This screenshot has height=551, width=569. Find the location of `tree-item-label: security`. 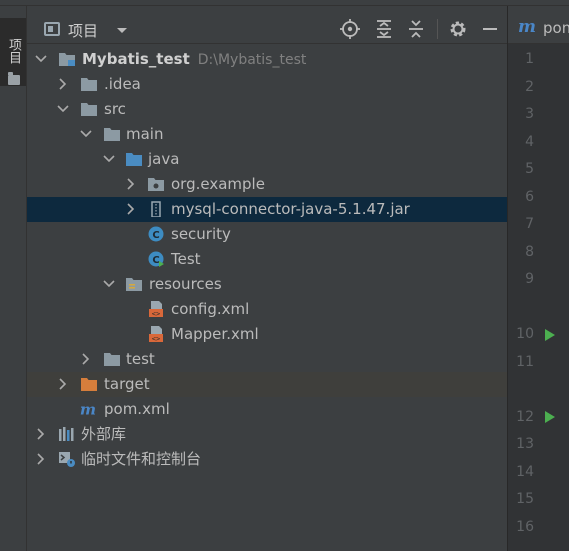

tree-item-label: security is located at coordinates (201, 234).